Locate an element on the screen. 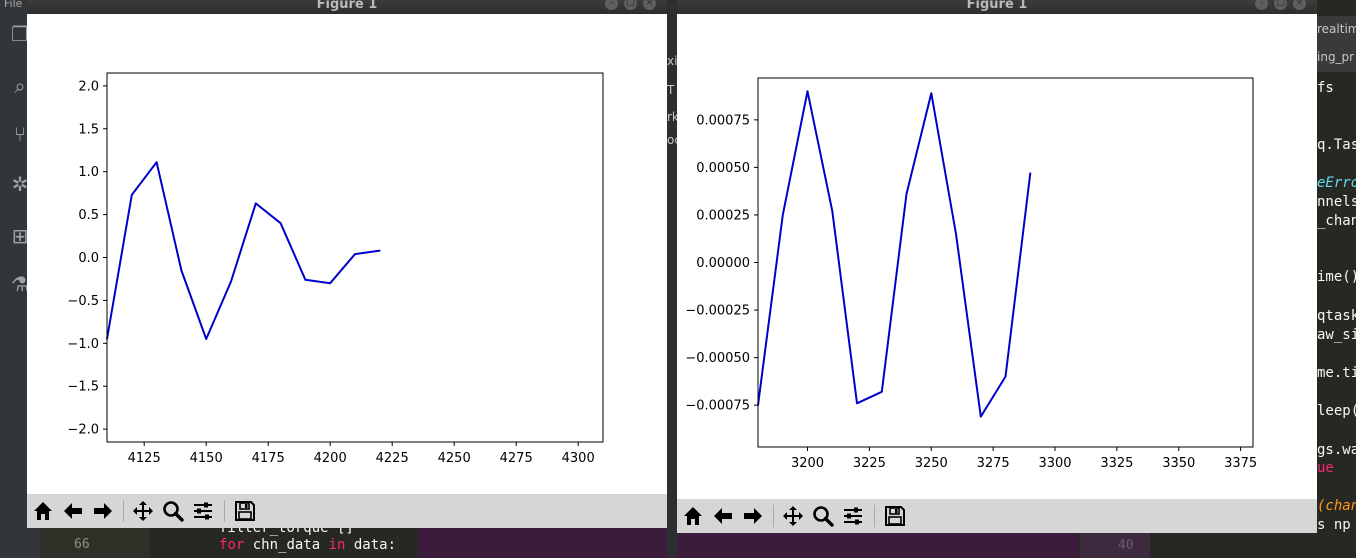 This screenshot has width=1356, height=558. y-tick-label: −2.0 is located at coordinates (83, 430).